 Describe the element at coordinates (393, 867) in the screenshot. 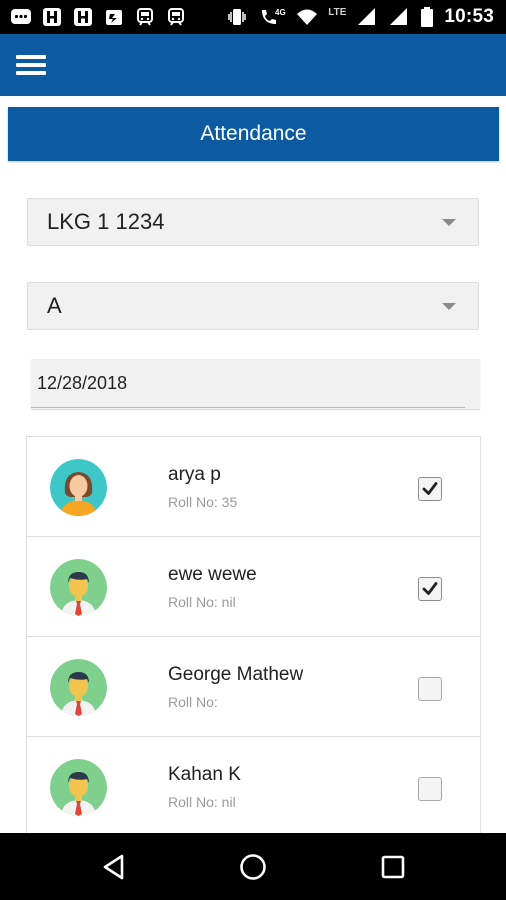

I see `recents-square-icon` at that location.